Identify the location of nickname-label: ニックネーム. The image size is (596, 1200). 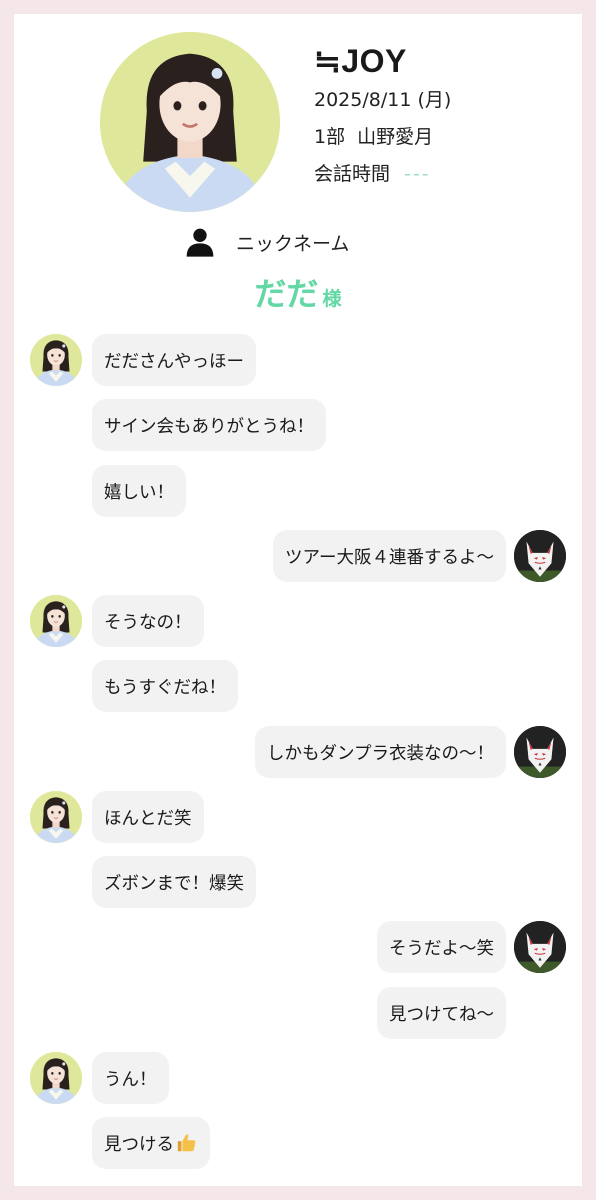
(293, 243).